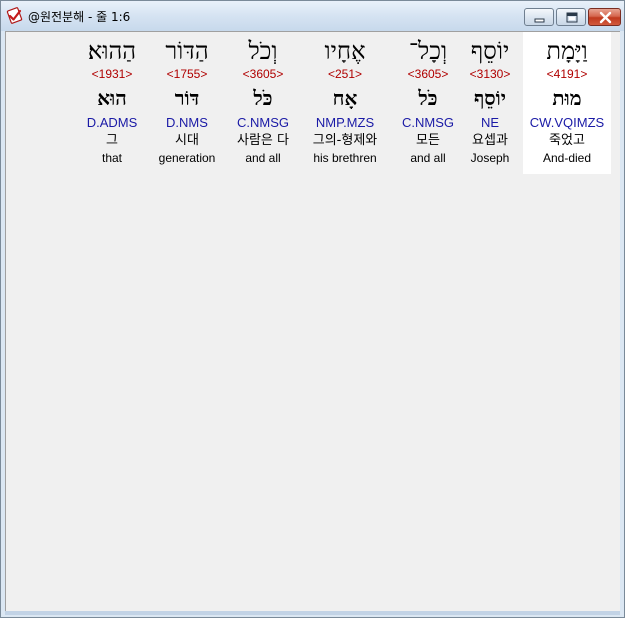 This screenshot has width=625, height=618. Describe the element at coordinates (428, 51) in the screenshot. I see `hebrew-word: וְכָל־` at that location.